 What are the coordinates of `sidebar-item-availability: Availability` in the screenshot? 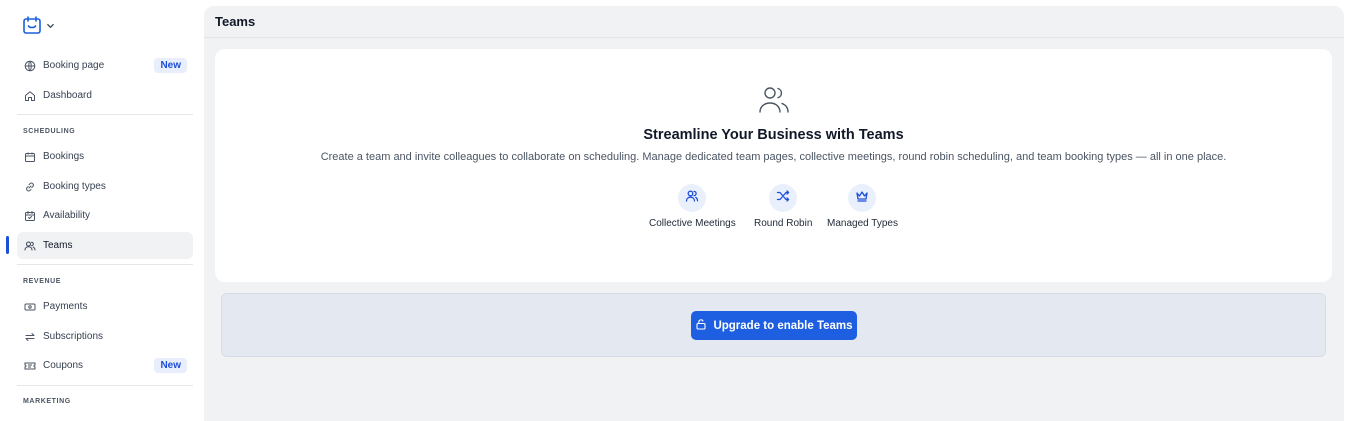 It's located at (105, 215).